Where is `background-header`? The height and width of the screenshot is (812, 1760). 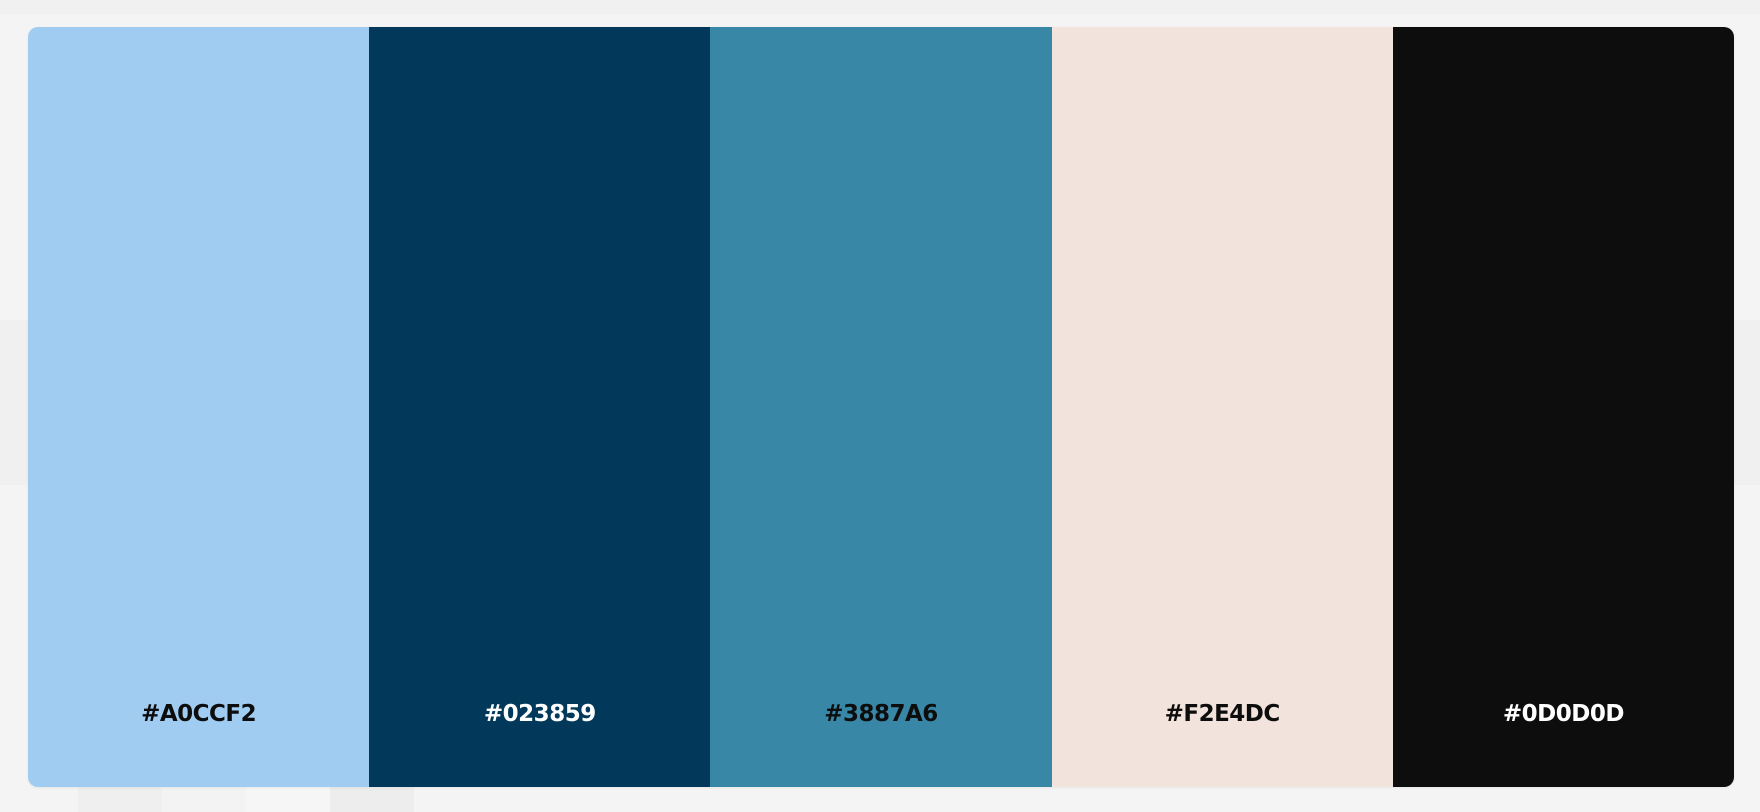 background-header is located at coordinates (880, 7).